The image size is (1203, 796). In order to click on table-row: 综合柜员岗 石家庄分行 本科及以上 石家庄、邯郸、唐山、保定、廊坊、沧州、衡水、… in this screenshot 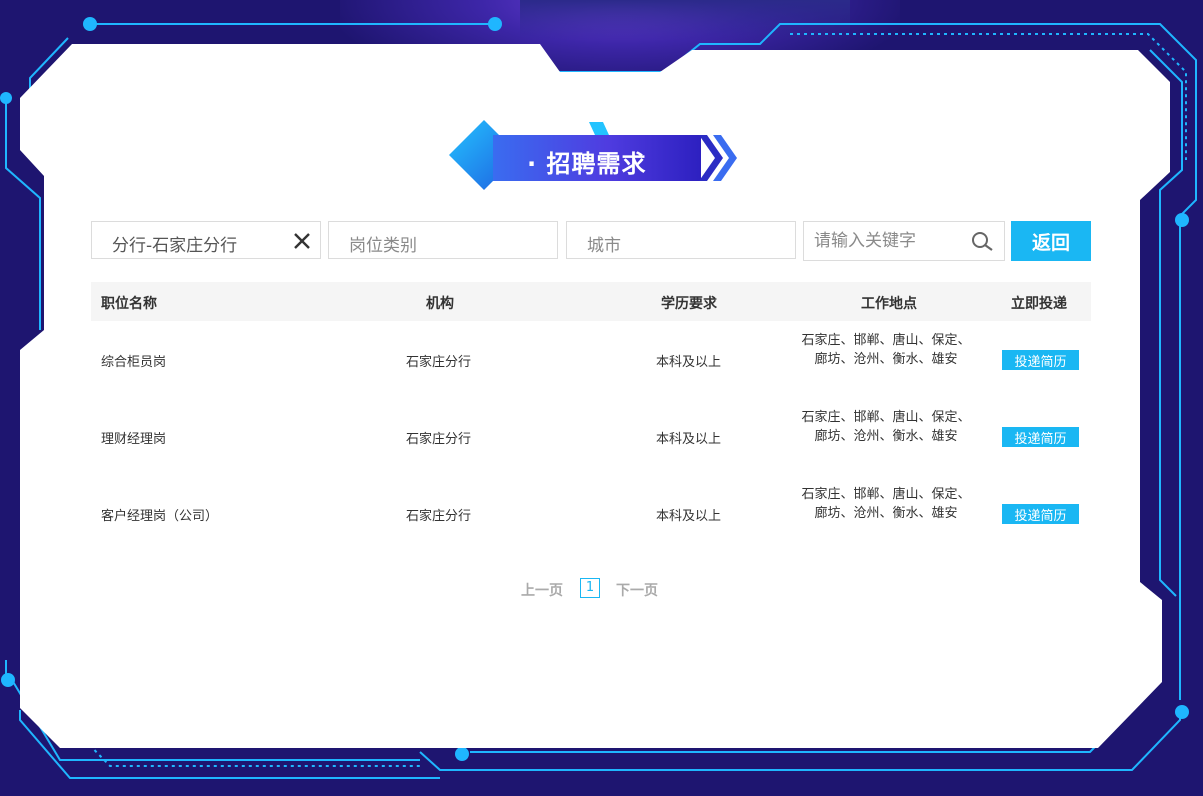, I will do `click(591, 359)`.